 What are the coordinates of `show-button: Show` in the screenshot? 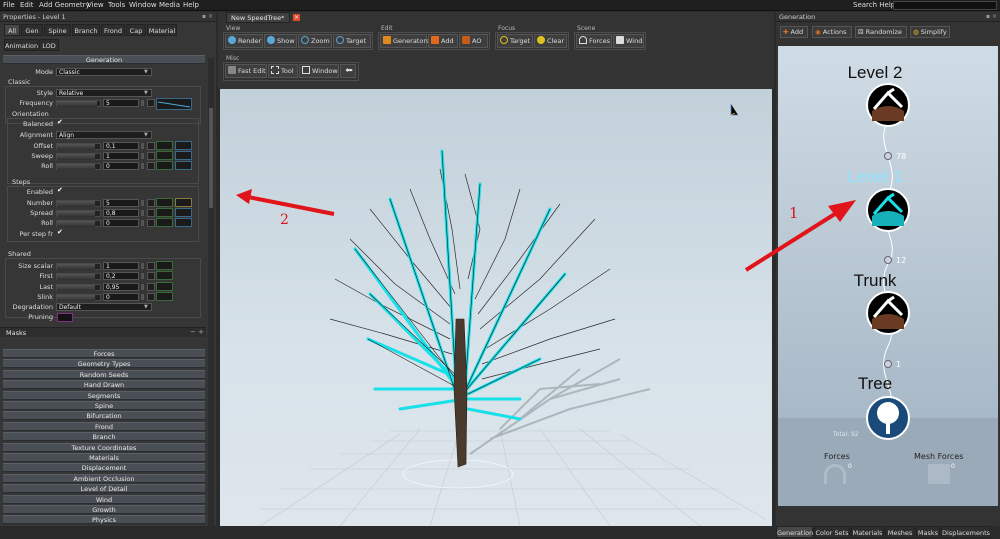 It's located at (280, 41).